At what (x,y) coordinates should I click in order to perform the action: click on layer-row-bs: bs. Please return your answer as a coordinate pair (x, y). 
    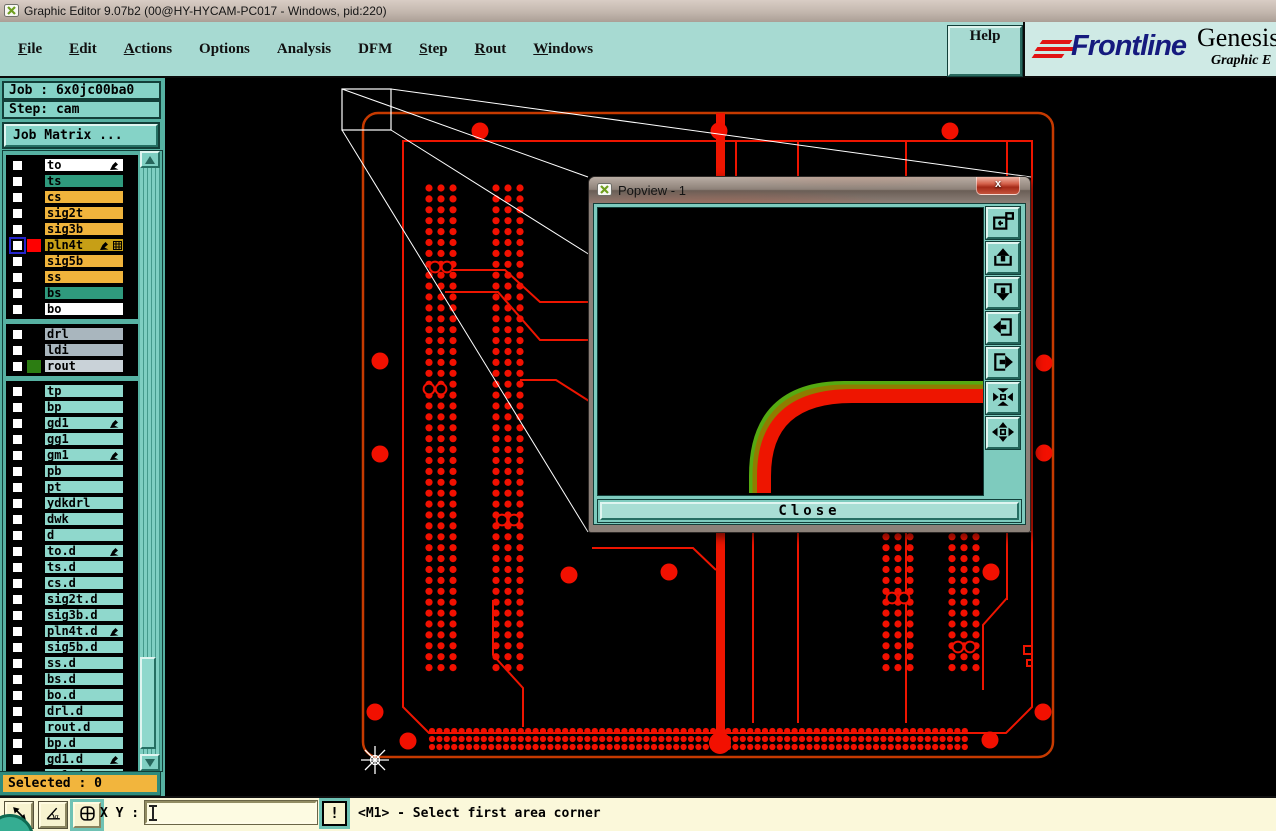
    Looking at the image, I should click on (72, 293).